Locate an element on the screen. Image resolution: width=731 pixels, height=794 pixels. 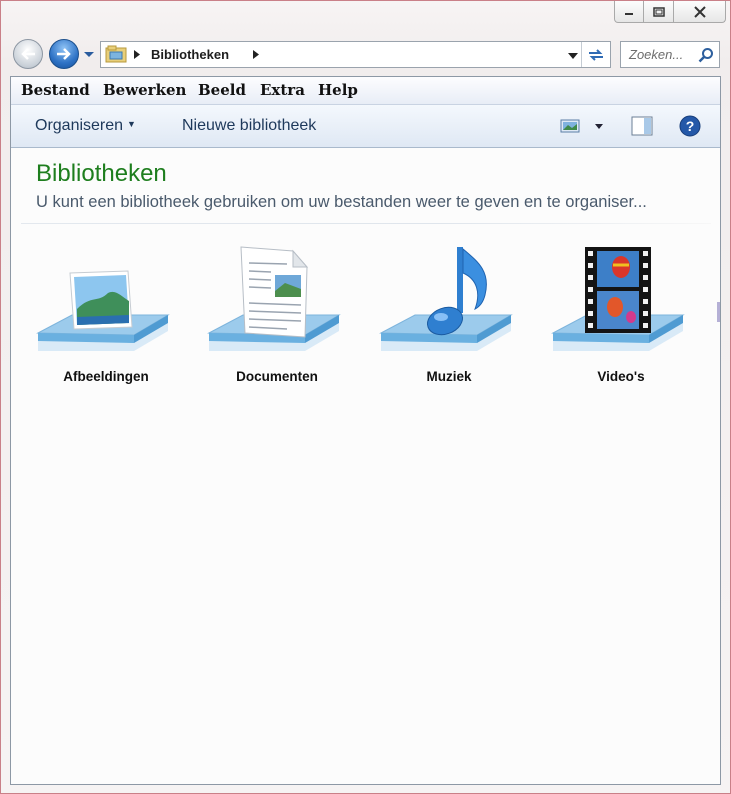
forward-button is located at coordinates (64, 54).